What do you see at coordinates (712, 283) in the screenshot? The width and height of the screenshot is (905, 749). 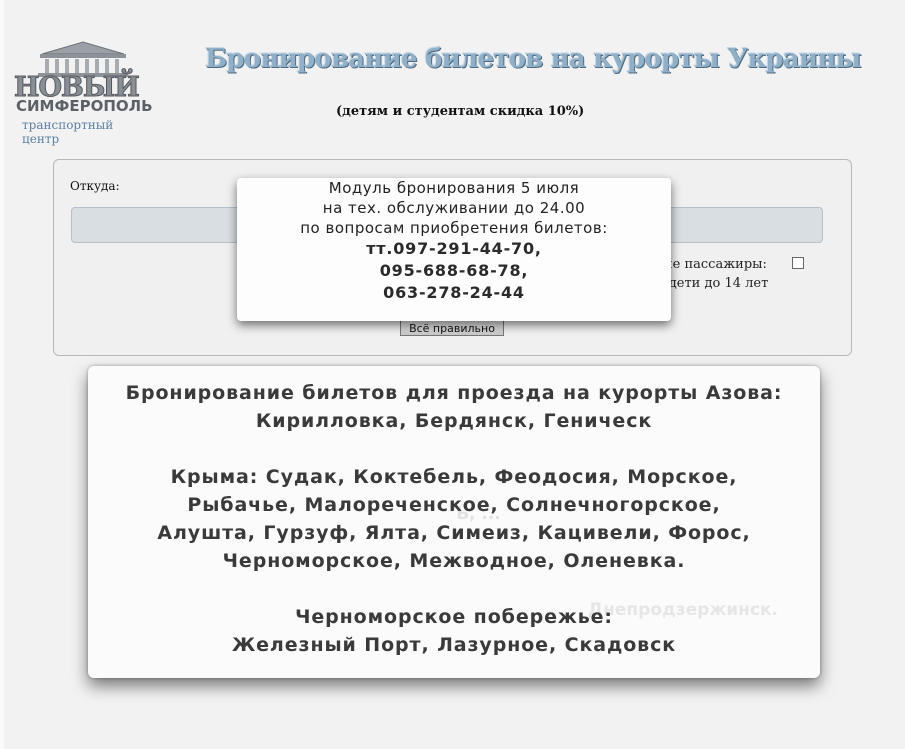 I see `children-label: и дети до 14 лет` at bounding box center [712, 283].